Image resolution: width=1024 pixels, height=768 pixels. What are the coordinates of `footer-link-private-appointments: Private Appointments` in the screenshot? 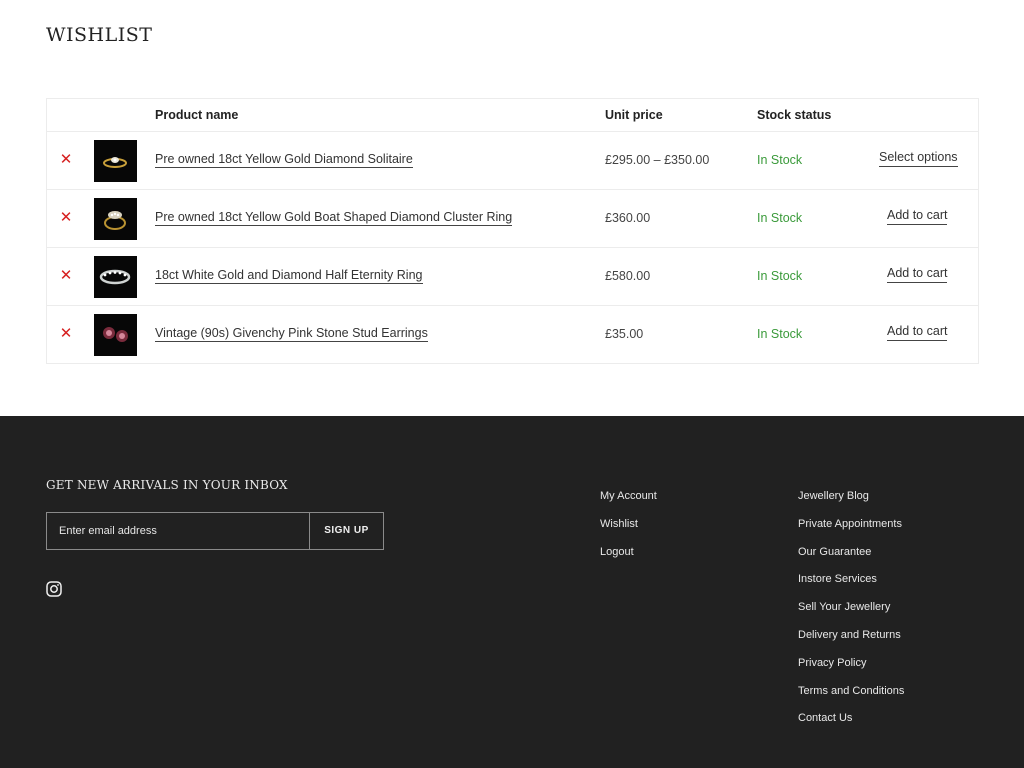 It's located at (851, 531).